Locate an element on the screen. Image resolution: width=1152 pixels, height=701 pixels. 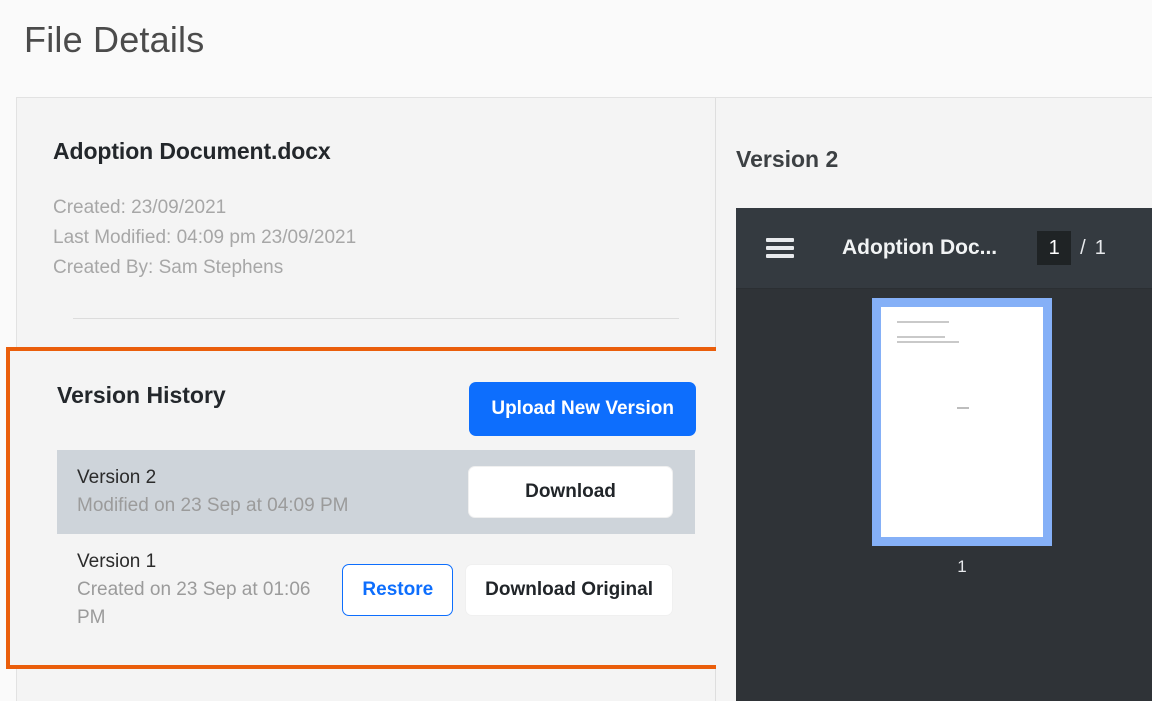
preview-version-heading: Version 2 is located at coordinates (787, 159).